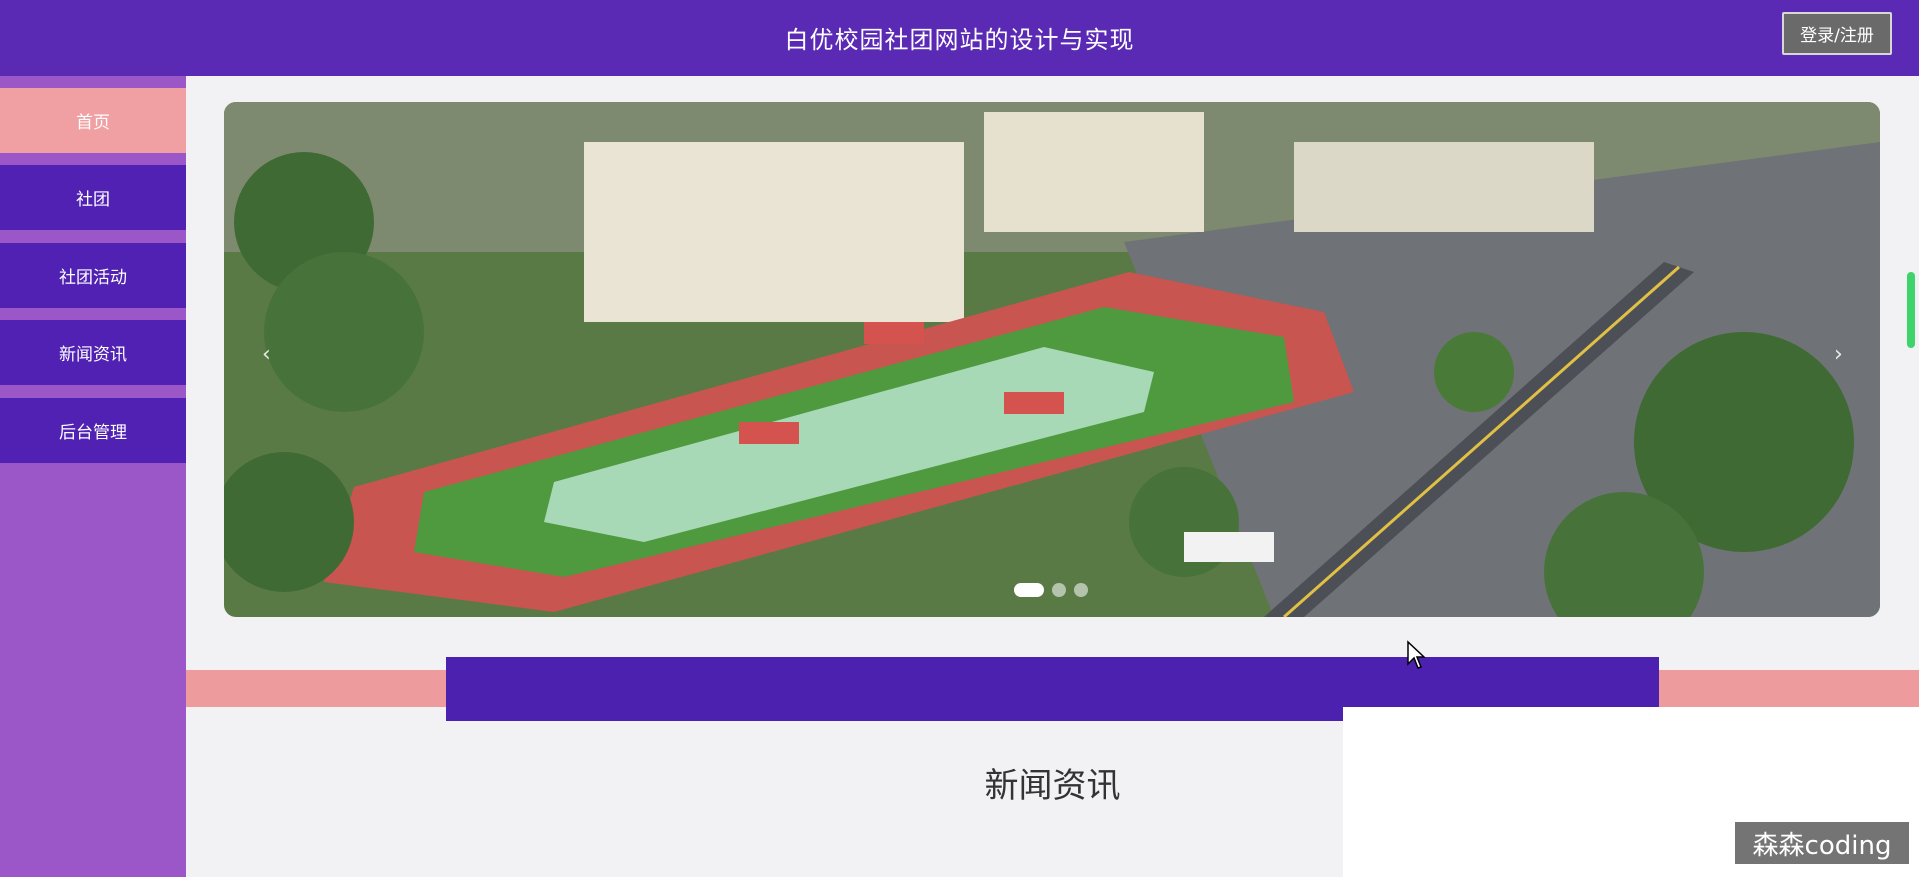  Describe the element at coordinates (93, 120) in the screenshot. I see `sidebar-item-home: 首页` at that location.